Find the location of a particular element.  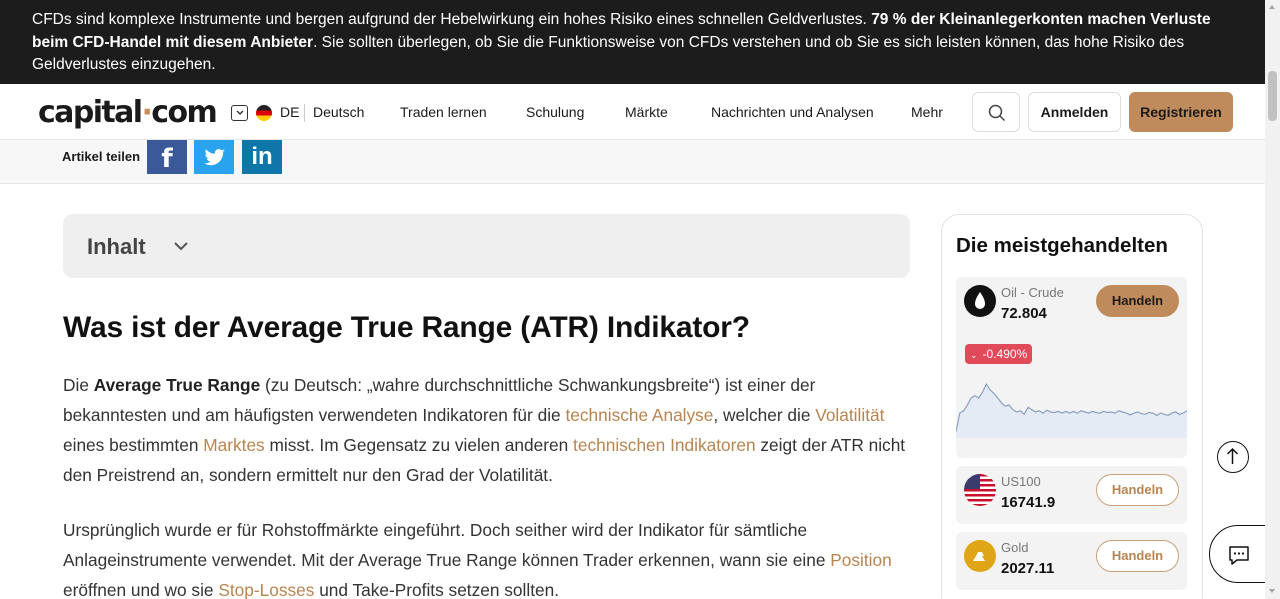

divider is located at coordinates (304, 113).